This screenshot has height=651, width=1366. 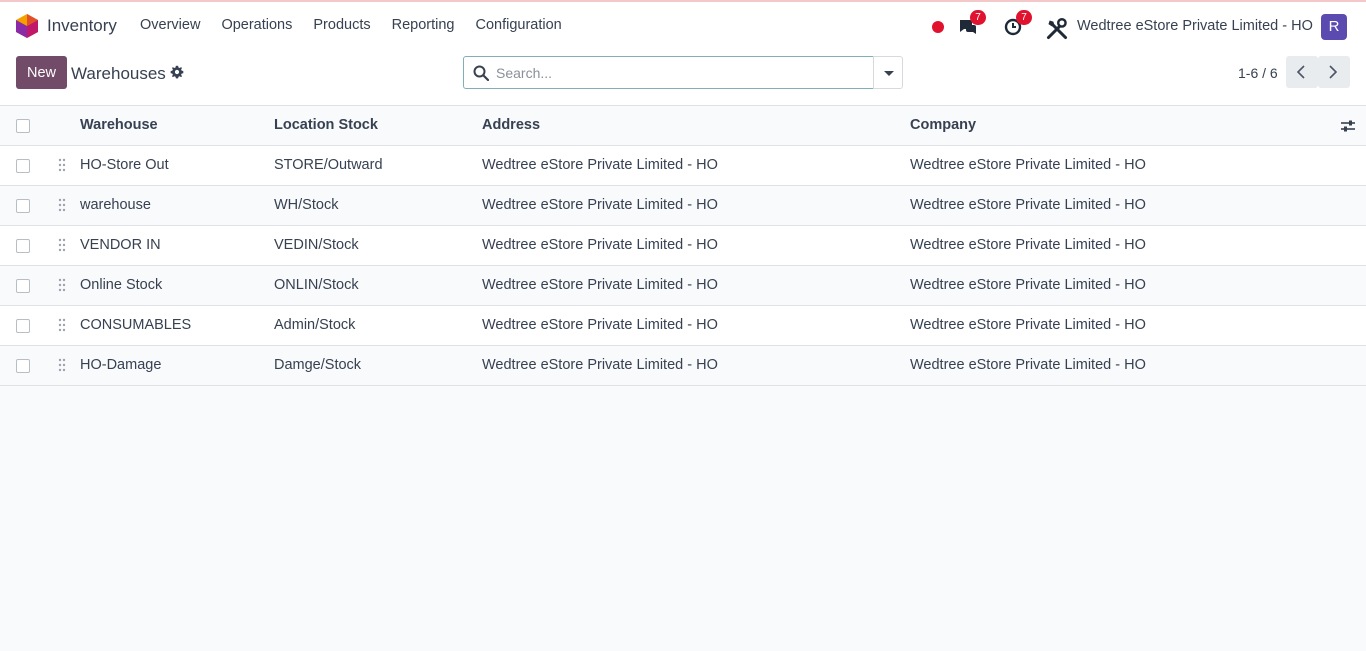 What do you see at coordinates (256, 25) in the screenshot?
I see `menu-operations: Operations` at bounding box center [256, 25].